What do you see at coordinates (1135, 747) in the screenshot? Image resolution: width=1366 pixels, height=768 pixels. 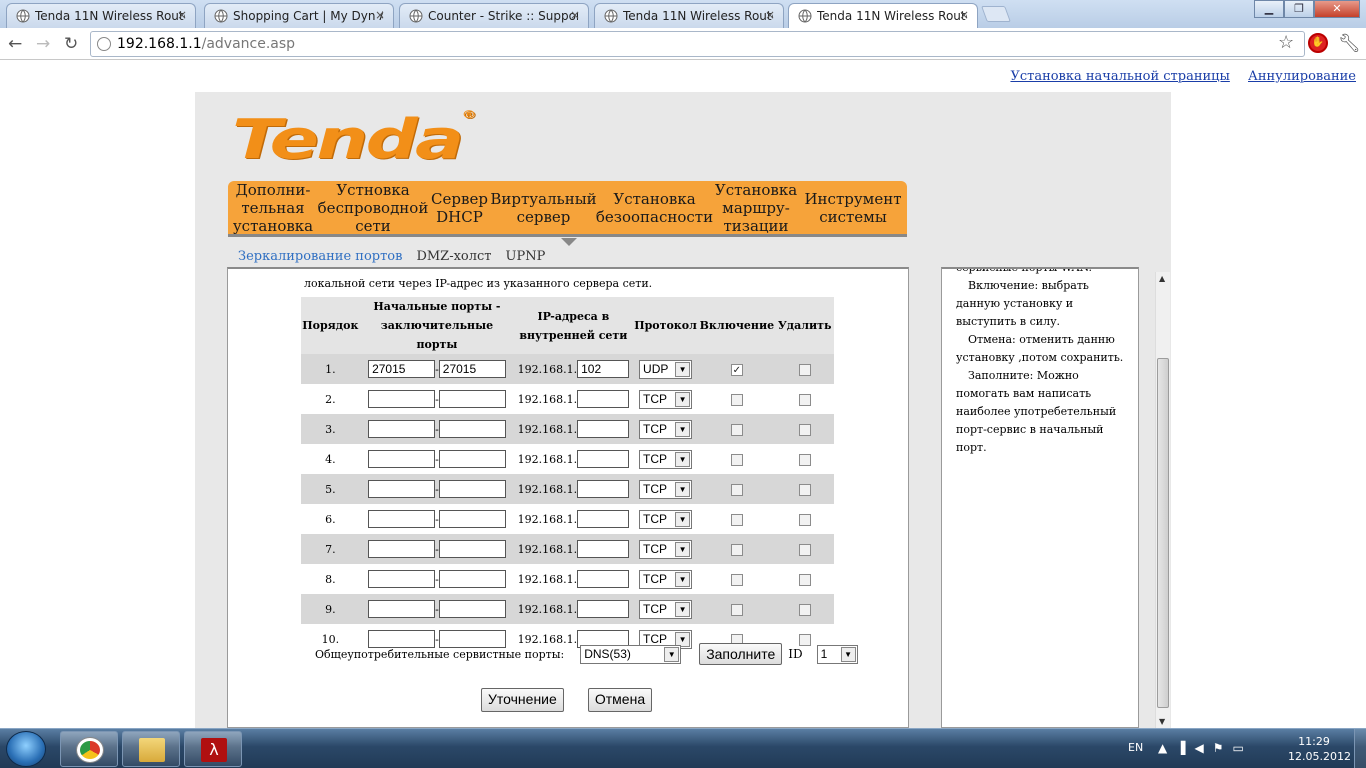 I see `language-indicator: EN` at bounding box center [1135, 747].